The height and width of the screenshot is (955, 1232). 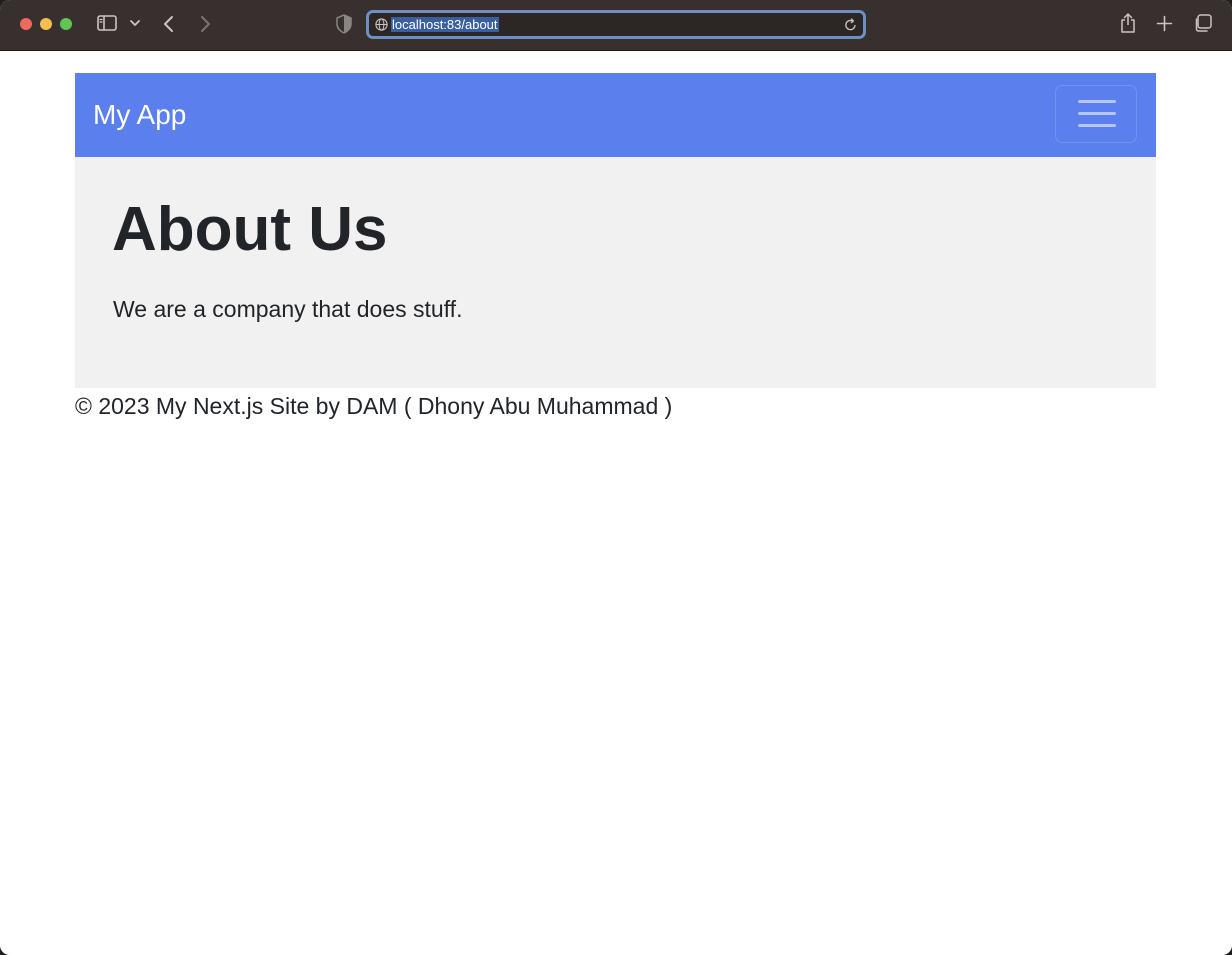 I want to click on address-bar: localhost:83/about, so click(x=616, y=24).